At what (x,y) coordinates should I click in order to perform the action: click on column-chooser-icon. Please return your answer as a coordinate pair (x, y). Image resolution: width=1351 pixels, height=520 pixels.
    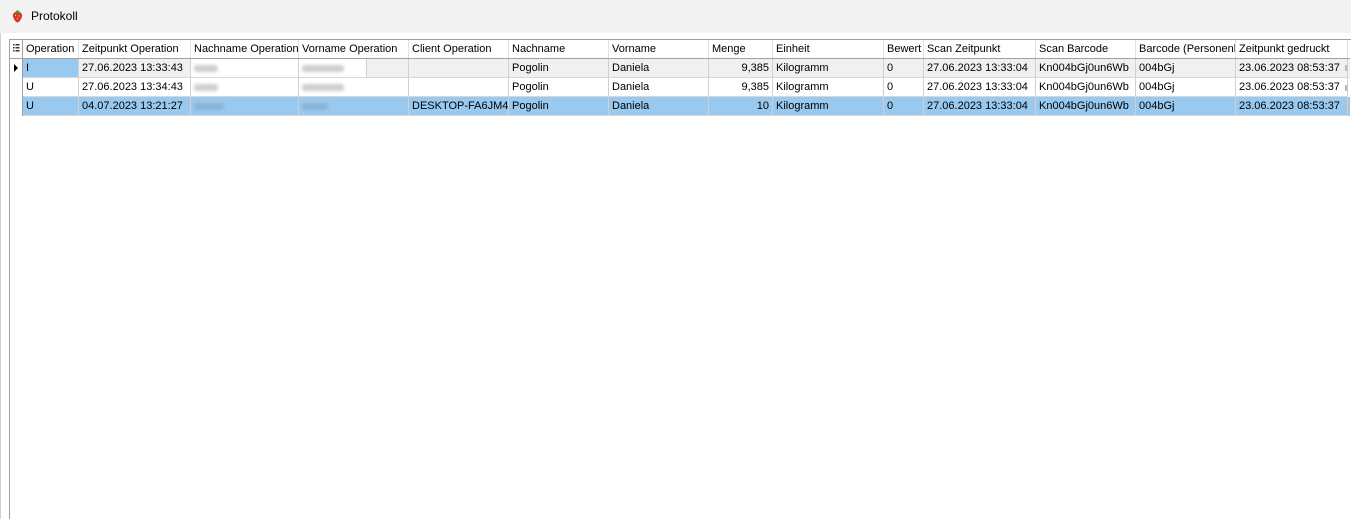
    Looking at the image, I should click on (16, 49).